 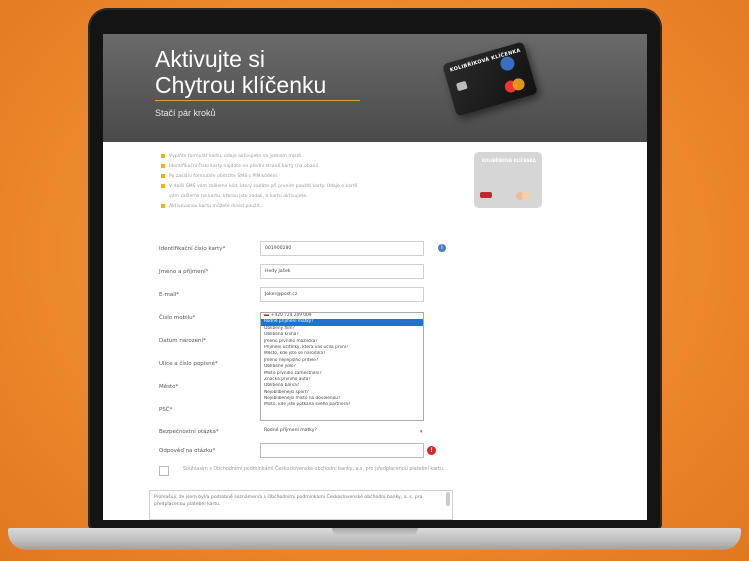 I want to click on consent-checkbox, so click(x=164, y=471).